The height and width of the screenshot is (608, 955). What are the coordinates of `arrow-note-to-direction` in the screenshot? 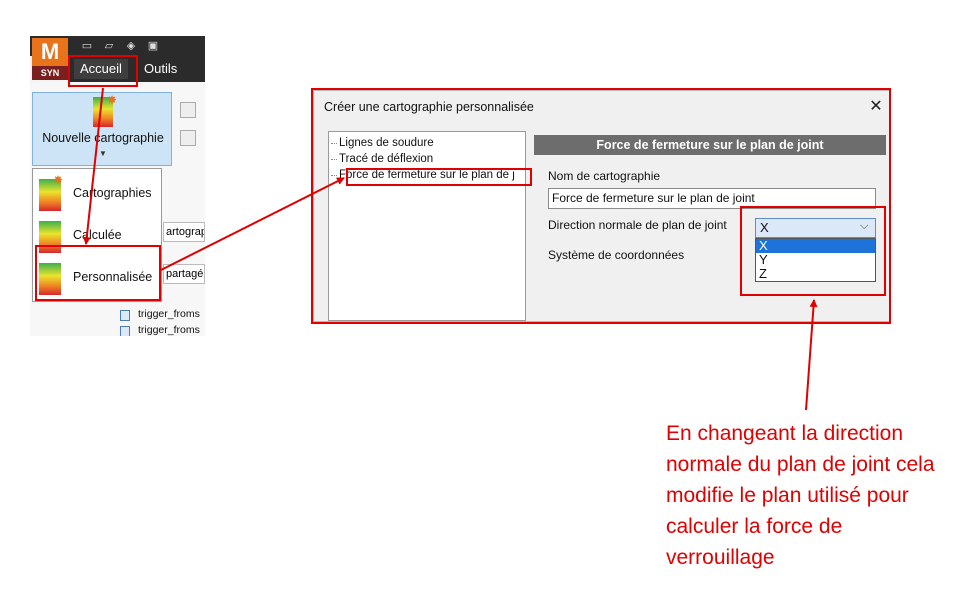 It's located at (811, 355).